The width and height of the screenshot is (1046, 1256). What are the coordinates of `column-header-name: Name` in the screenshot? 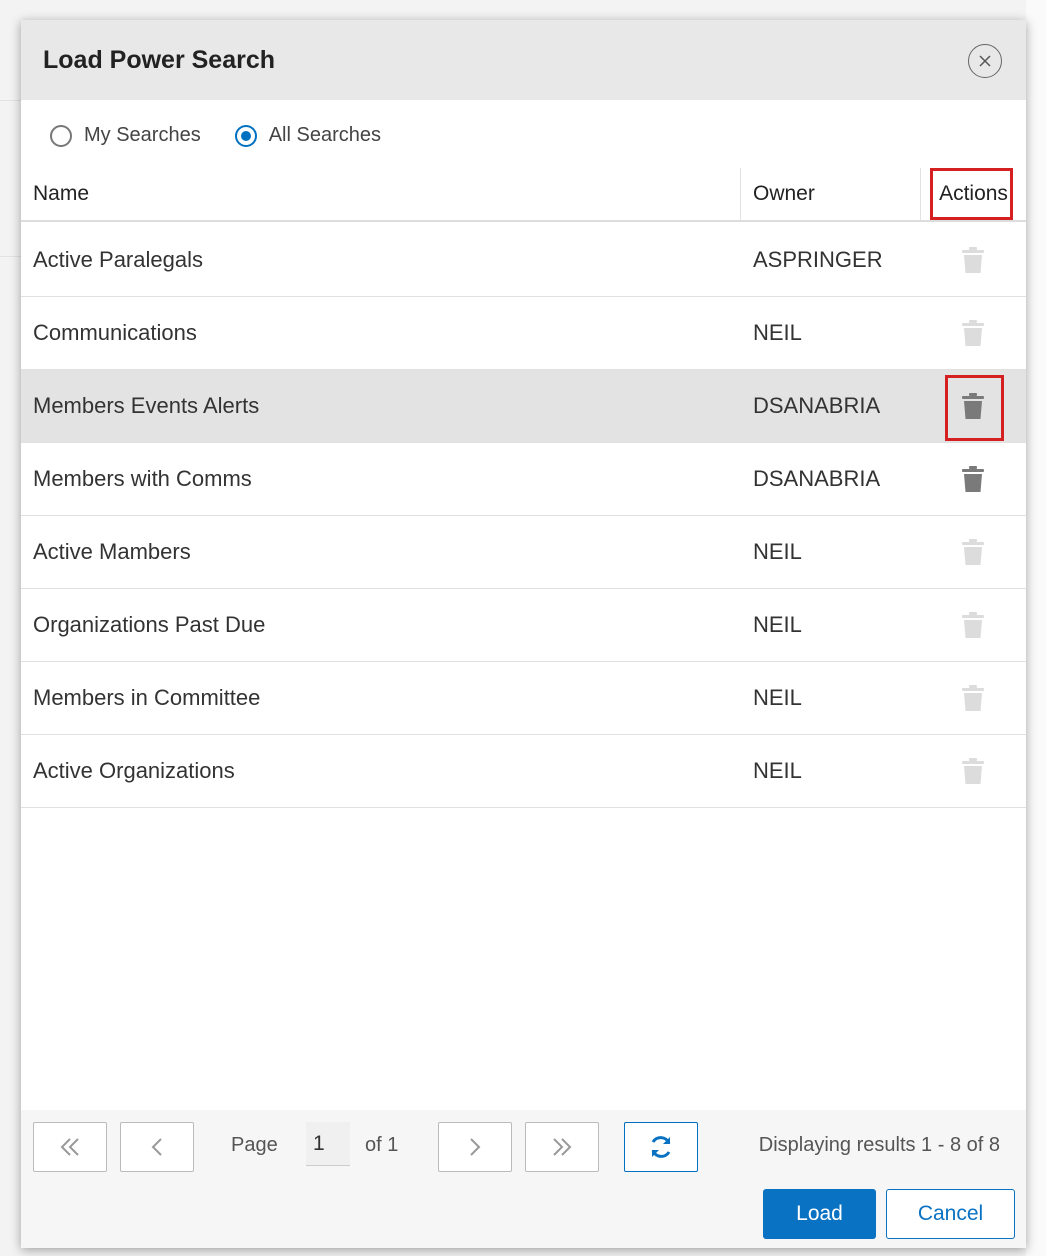 It's located at (61, 194).